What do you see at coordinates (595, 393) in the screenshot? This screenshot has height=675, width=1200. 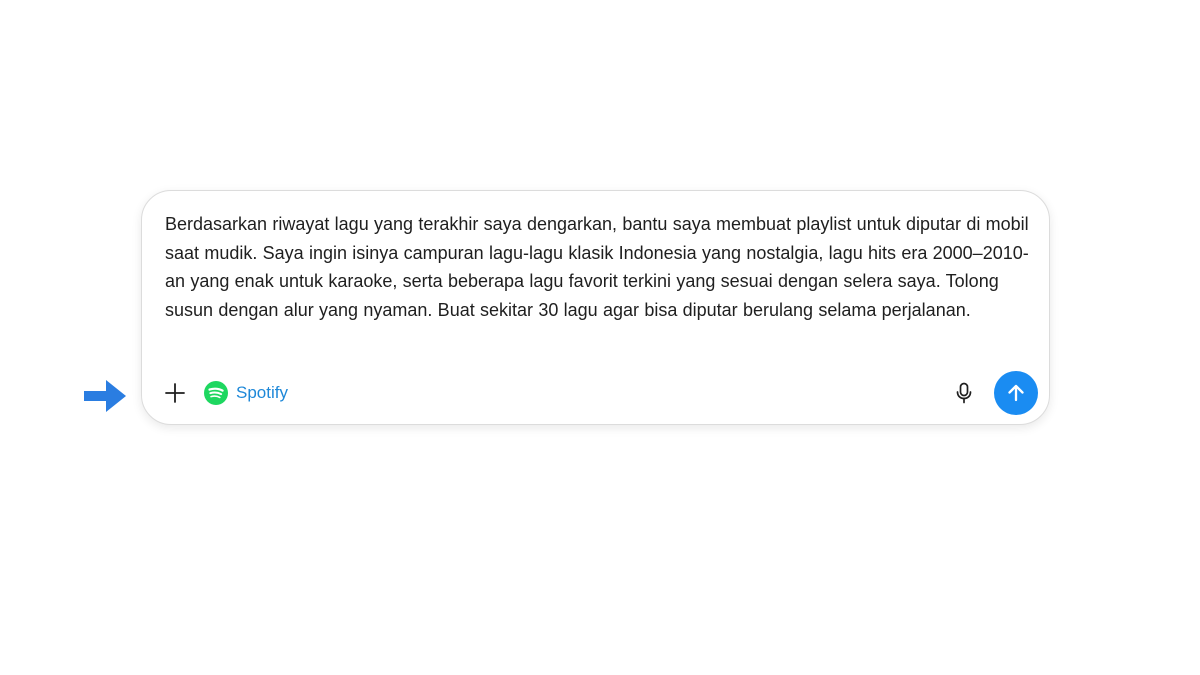 I see `composer-toolbar: Spotify` at bounding box center [595, 393].